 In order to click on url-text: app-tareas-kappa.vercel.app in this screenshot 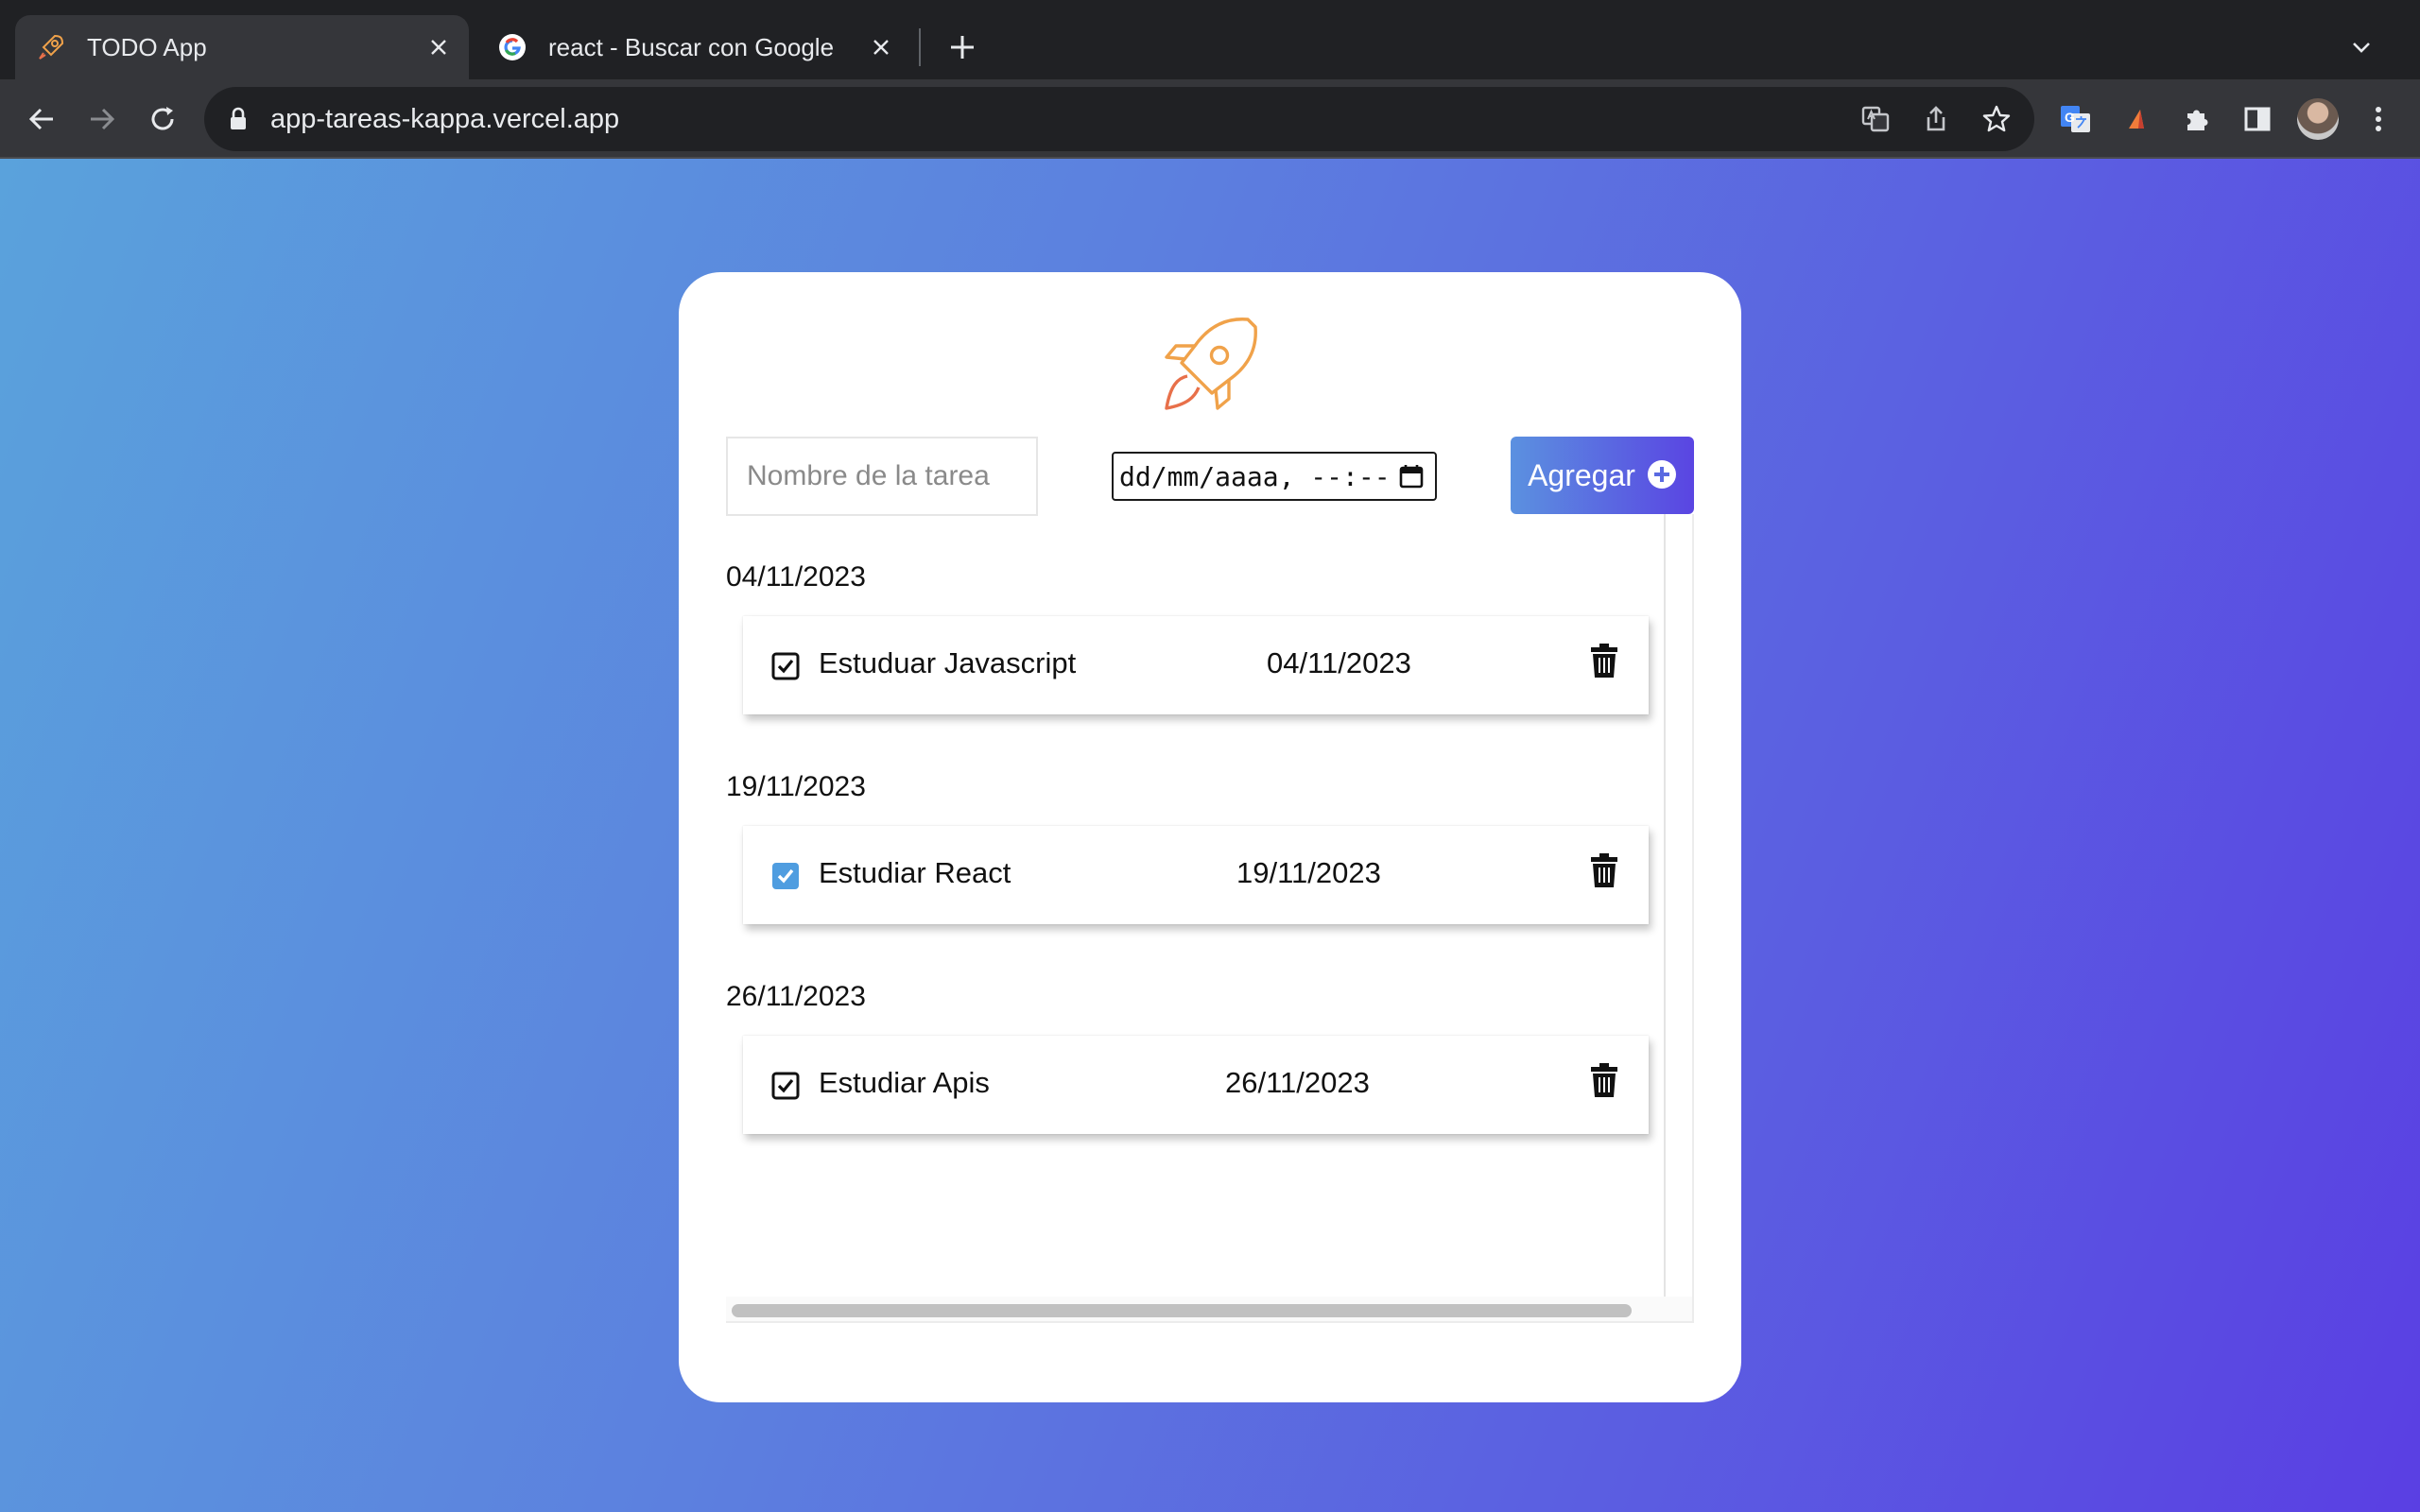, I will do `click(1061, 119)`.